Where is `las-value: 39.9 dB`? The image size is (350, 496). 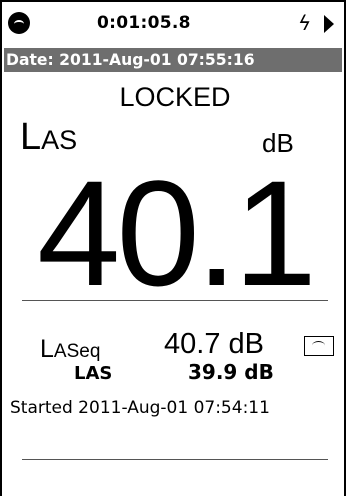
las-value: 39.9 dB is located at coordinates (231, 372).